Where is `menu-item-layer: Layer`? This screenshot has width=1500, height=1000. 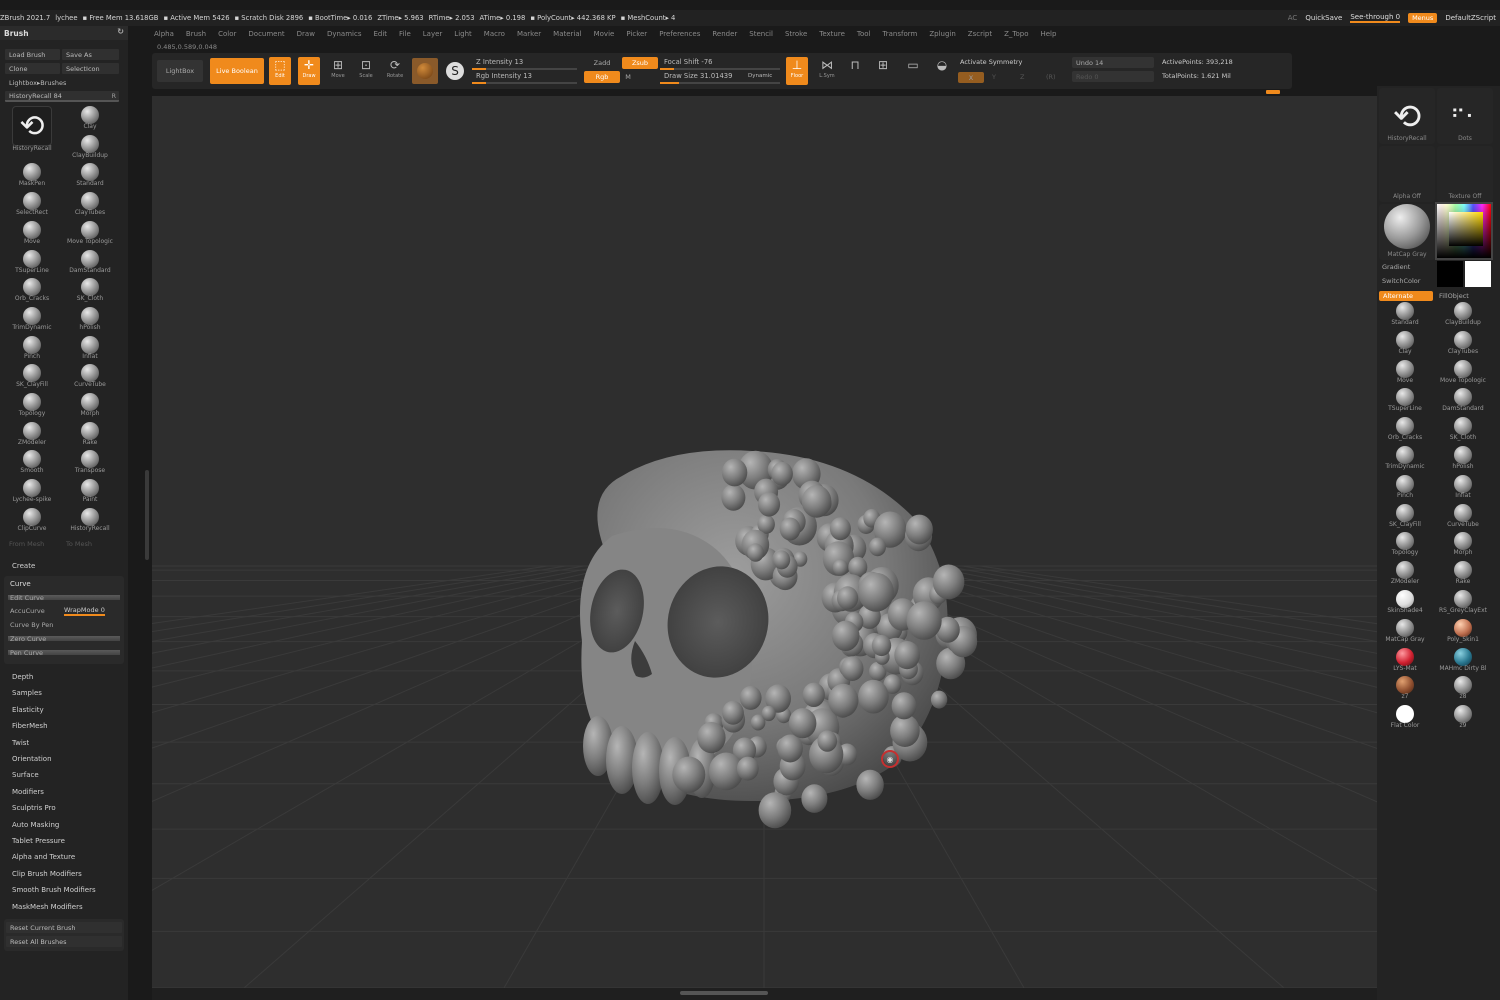 menu-item-layer: Layer is located at coordinates (433, 34).